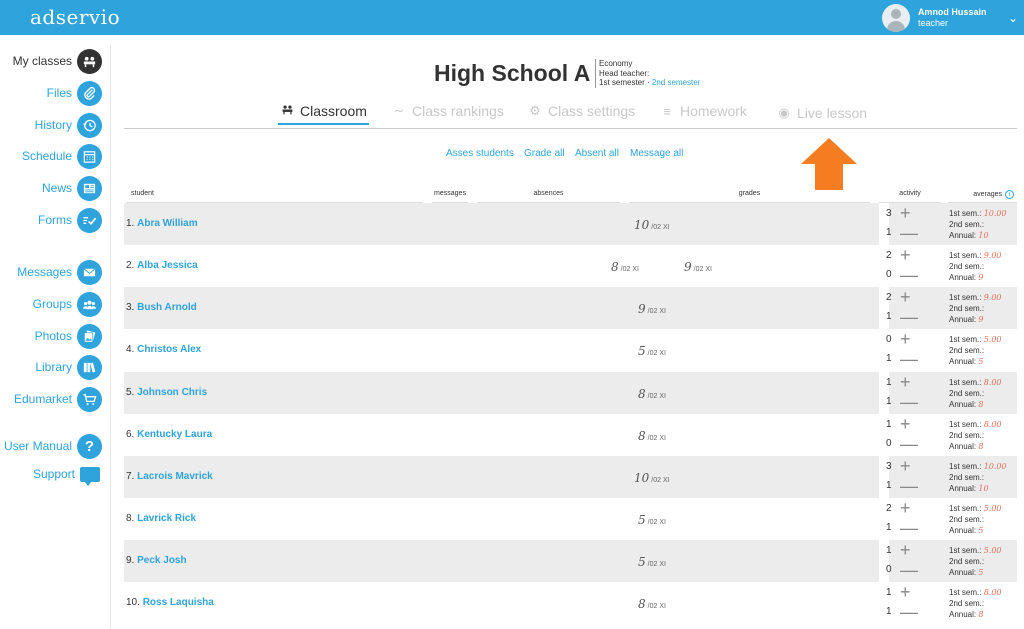  What do you see at coordinates (581, 111) in the screenshot?
I see `tab-class-settings: ⚙ Class settings` at bounding box center [581, 111].